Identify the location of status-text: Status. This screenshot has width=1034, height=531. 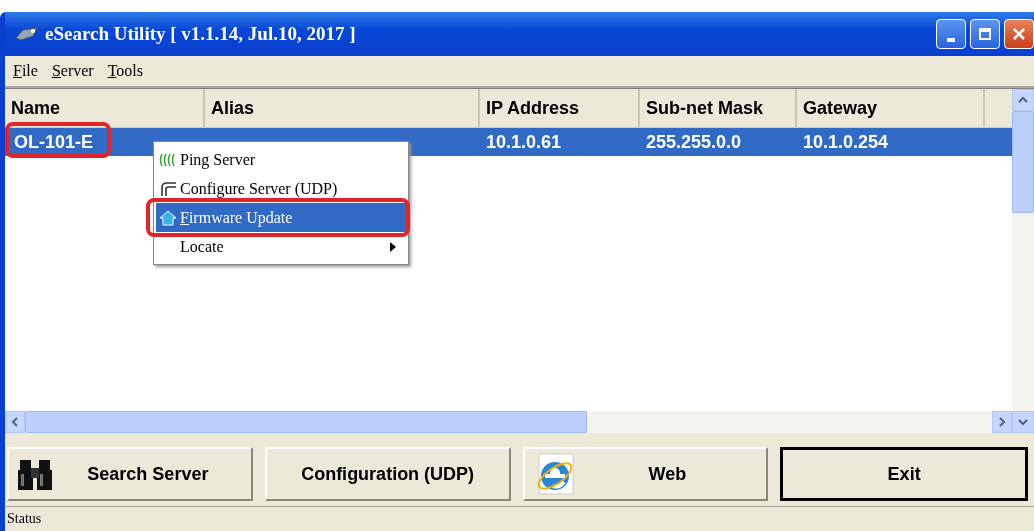
(24, 519).